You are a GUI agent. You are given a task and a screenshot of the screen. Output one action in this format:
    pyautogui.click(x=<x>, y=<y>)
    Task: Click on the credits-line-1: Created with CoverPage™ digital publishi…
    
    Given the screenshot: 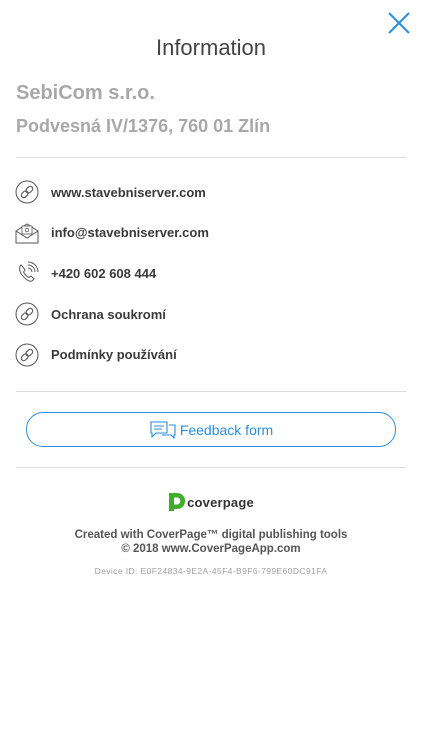 What is the action you would take?
    pyautogui.click(x=211, y=535)
    